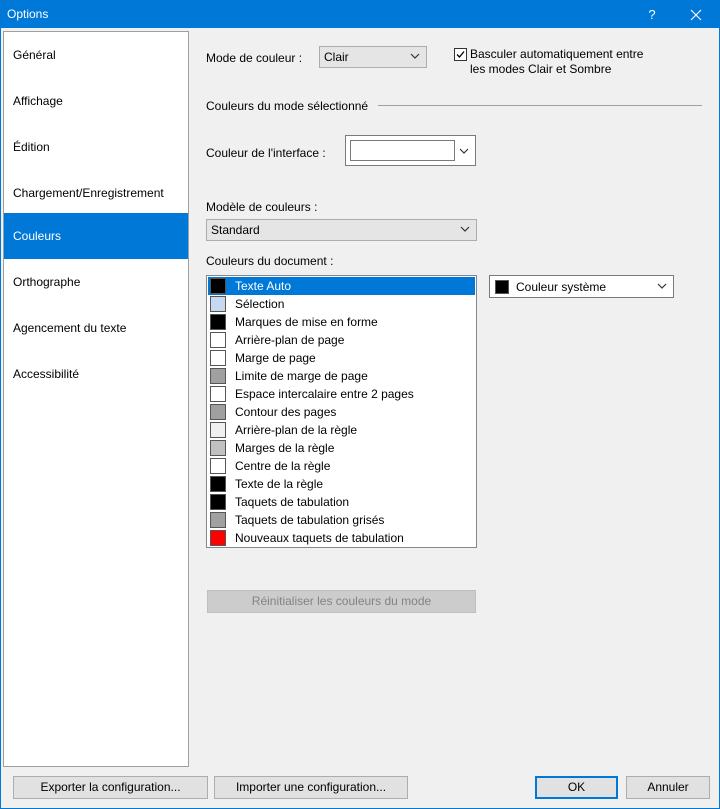  What do you see at coordinates (47, 282) in the screenshot?
I see `sidebar-item-label: Orthographe` at bounding box center [47, 282].